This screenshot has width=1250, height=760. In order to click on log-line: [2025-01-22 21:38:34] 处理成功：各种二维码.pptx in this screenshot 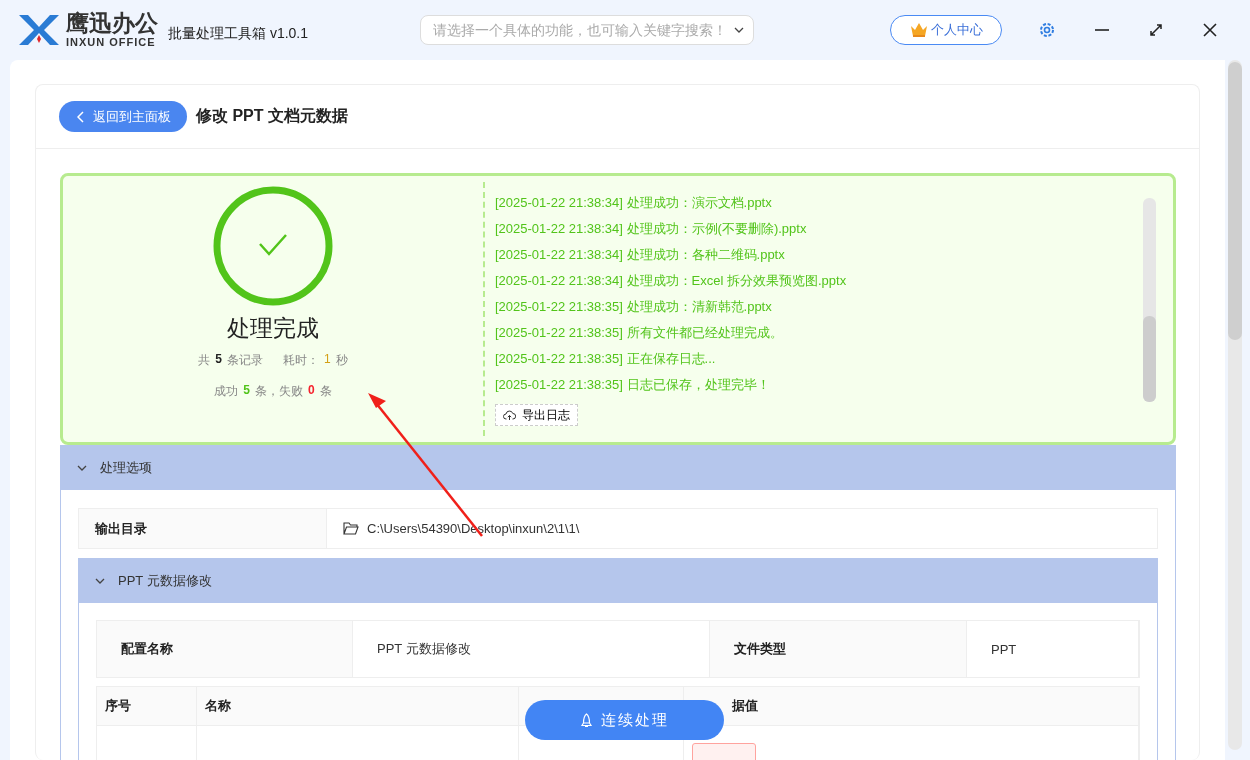, I will do `click(640, 255)`.